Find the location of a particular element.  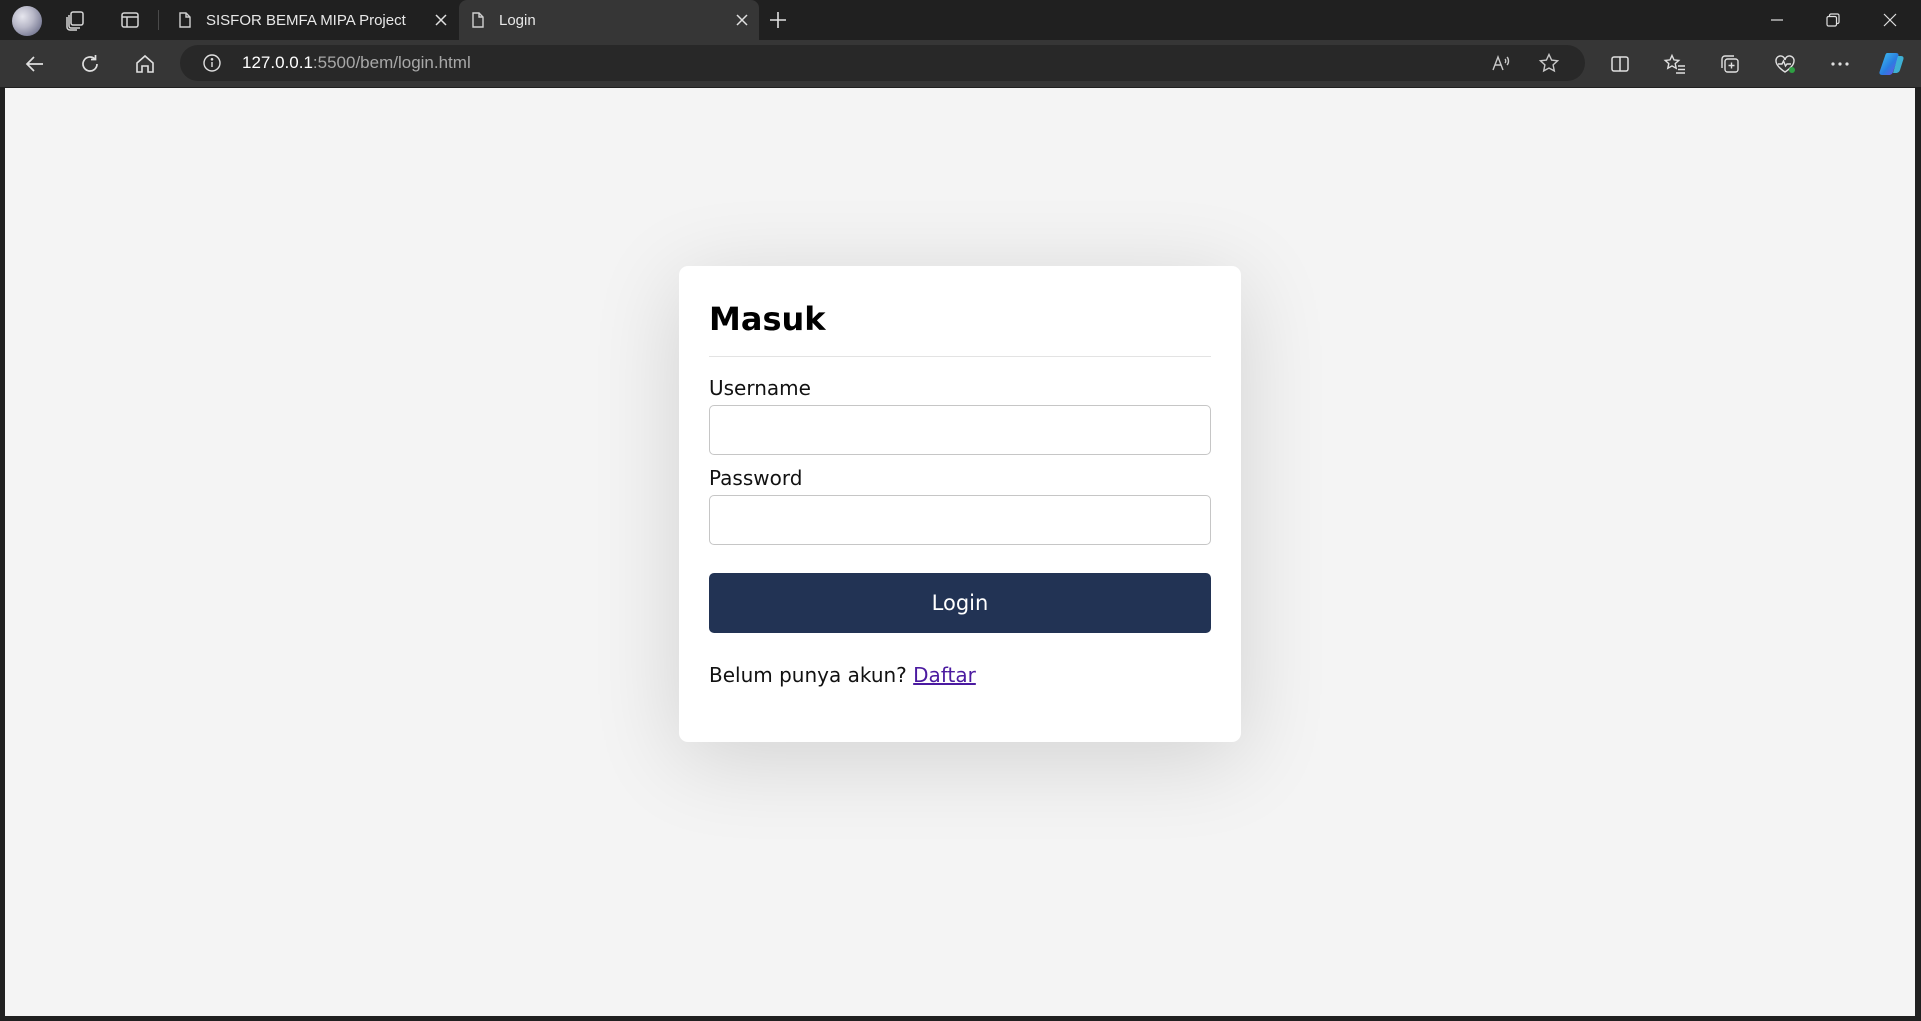

url-path: :5500/bem/login.html is located at coordinates (391, 62).